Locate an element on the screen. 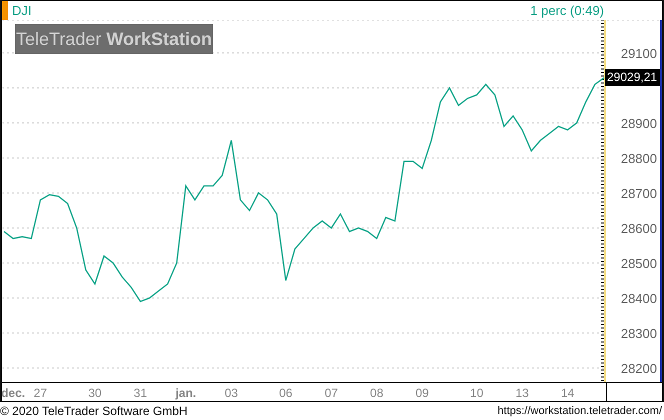  x-axis-label: 03 is located at coordinates (231, 393).